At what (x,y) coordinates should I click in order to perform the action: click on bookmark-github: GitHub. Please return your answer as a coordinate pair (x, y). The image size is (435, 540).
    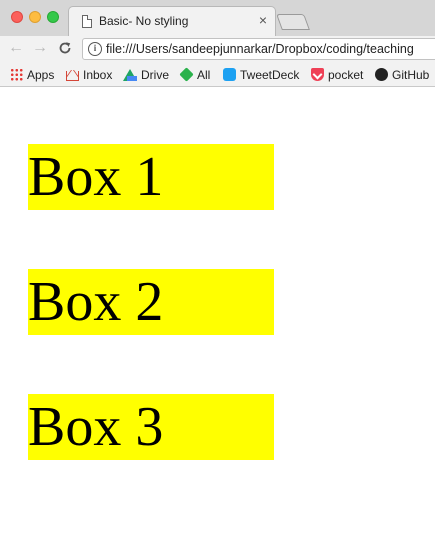
    Looking at the image, I should click on (402, 74).